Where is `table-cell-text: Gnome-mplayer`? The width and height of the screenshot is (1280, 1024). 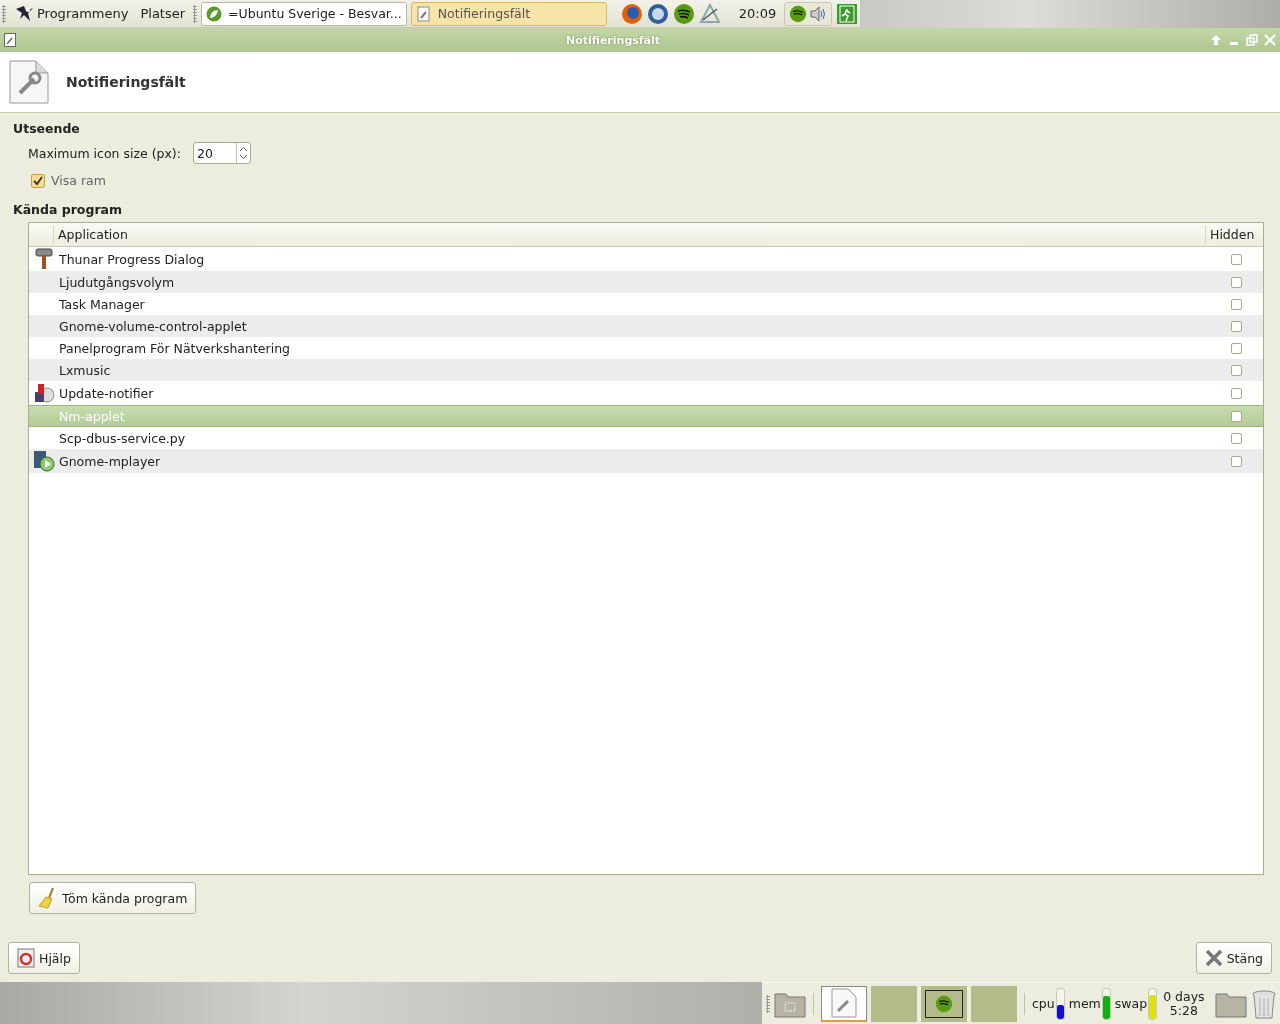
table-cell-text: Gnome-mplayer is located at coordinates (110, 461).